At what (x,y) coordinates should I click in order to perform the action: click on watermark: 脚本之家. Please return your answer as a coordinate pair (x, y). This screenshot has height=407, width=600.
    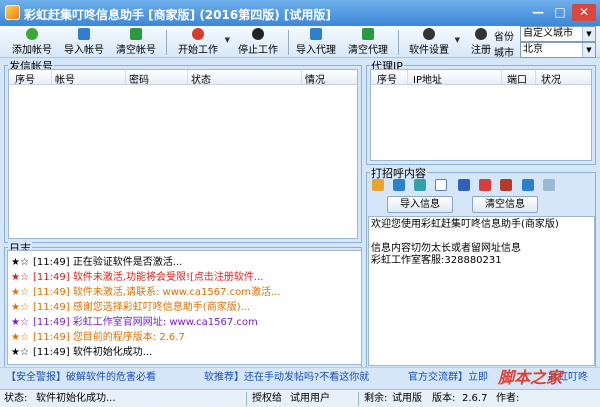
    Looking at the image, I should click on (530, 377).